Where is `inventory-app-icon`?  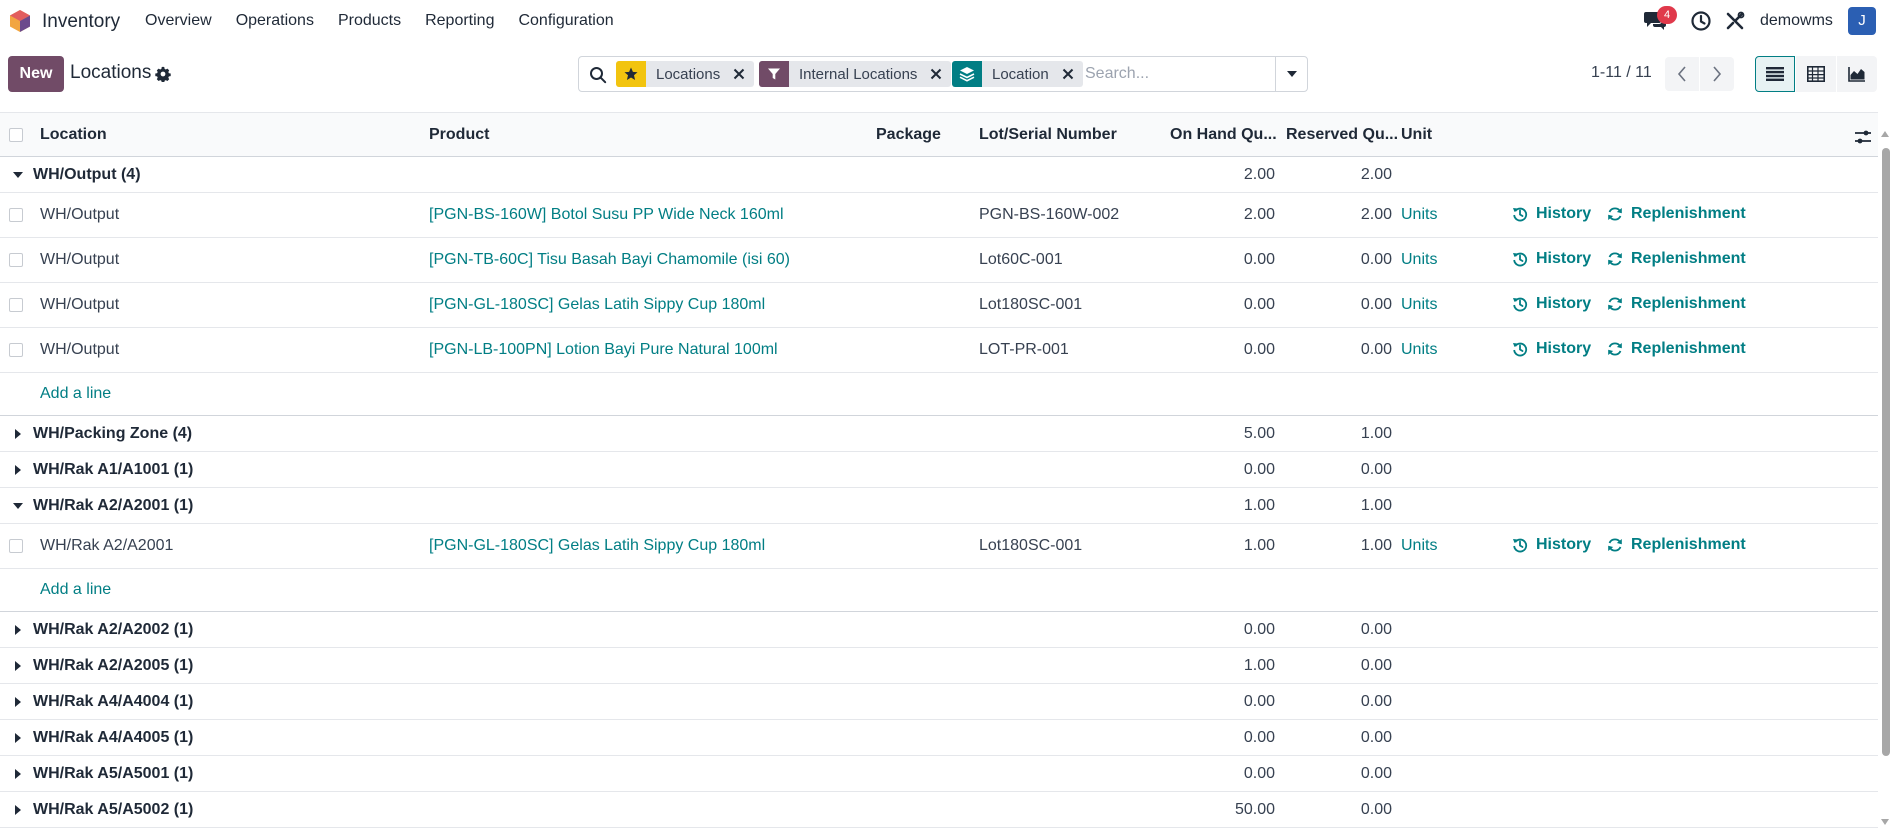
inventory-app-icon is located at coordinates (20, 21).